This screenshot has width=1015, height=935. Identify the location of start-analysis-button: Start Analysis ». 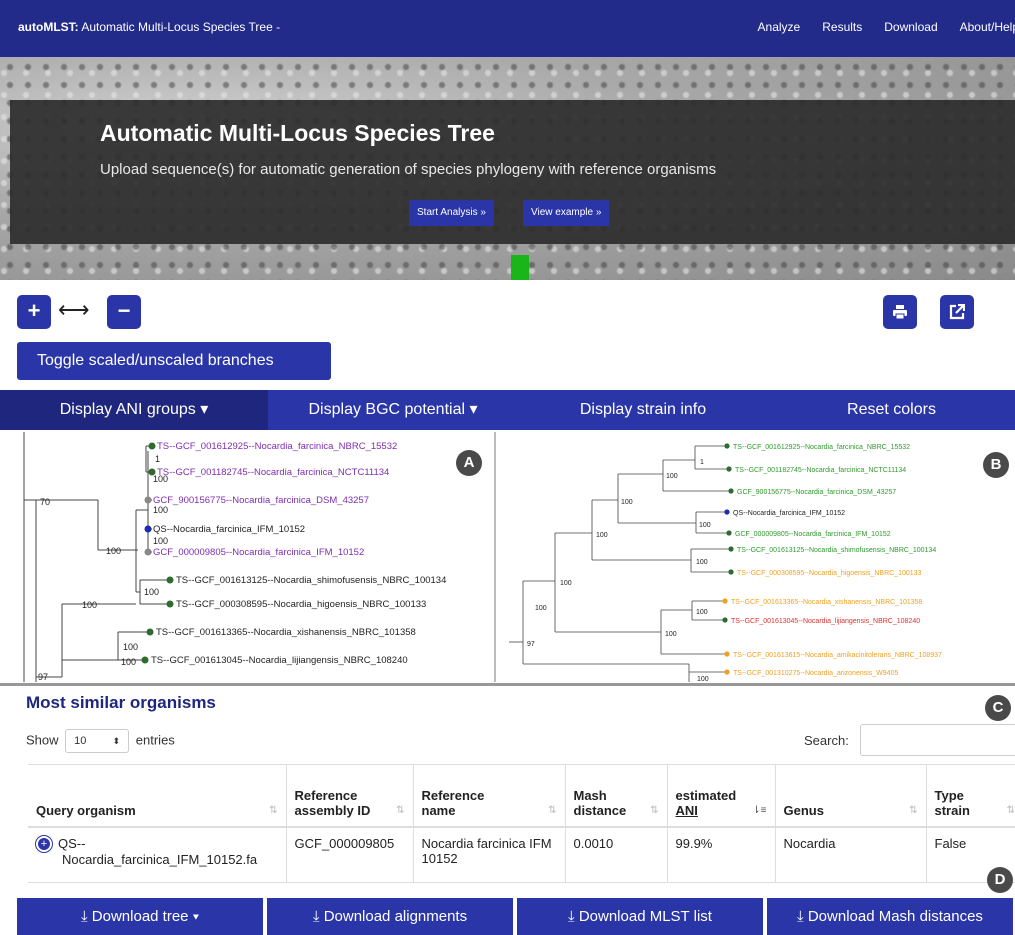
(451, 213).